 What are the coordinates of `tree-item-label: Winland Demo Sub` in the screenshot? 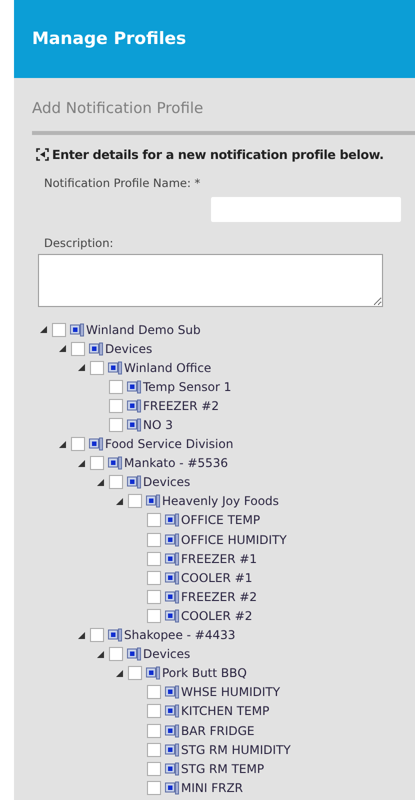 It's located at (143, 329).